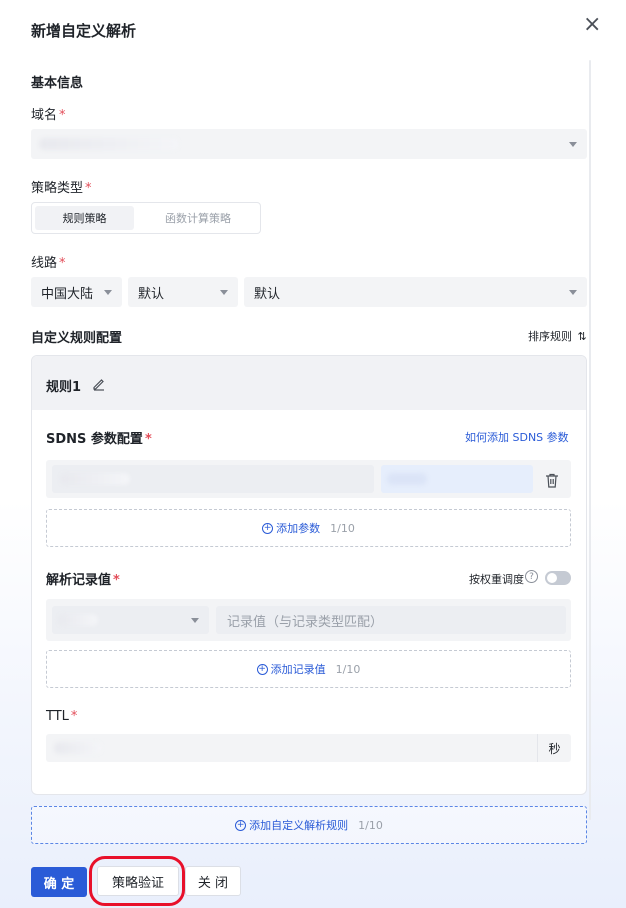 This screenshot has width=626, height=908. I want to click on record-type-redacted, so click(78, 620).